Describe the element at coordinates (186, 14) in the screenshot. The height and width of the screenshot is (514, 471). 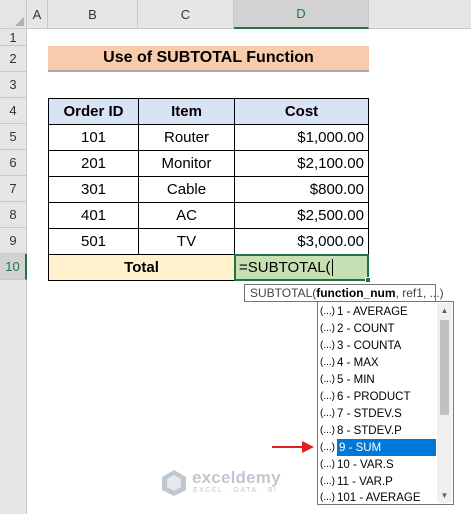
I see `column-header-c: C` at that location.